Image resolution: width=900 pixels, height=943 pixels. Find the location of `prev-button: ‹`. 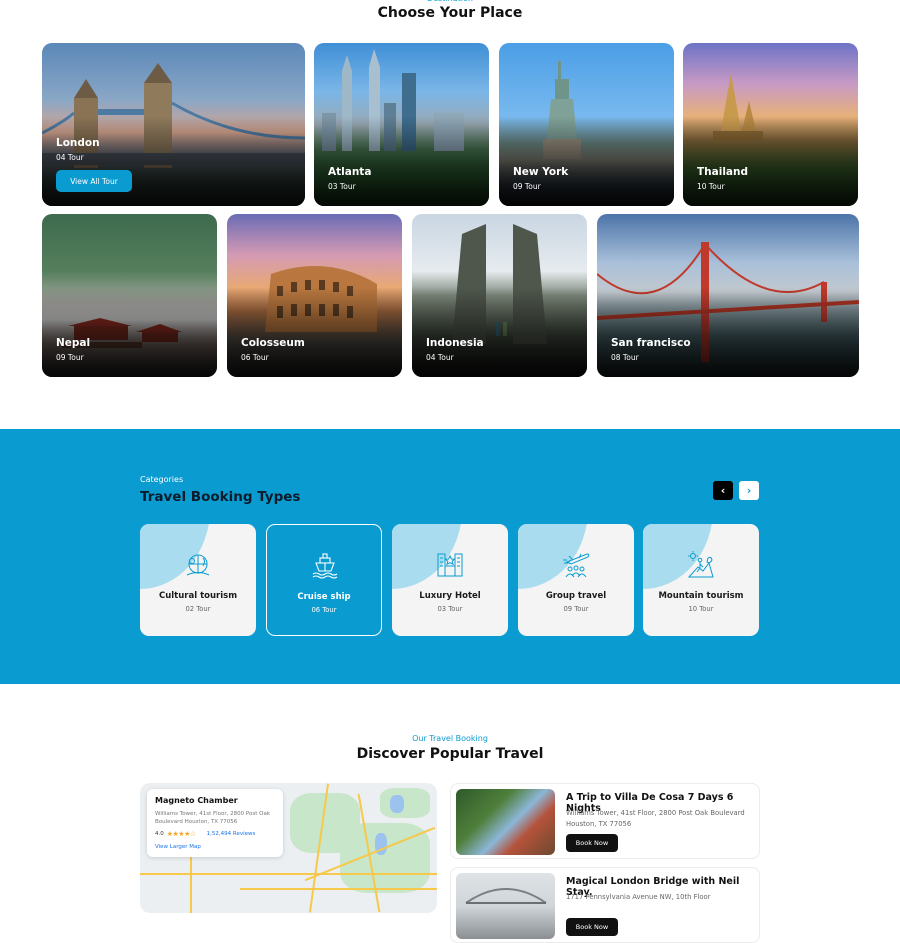

prev-button: ‹ is located at coordinates (723, 490).